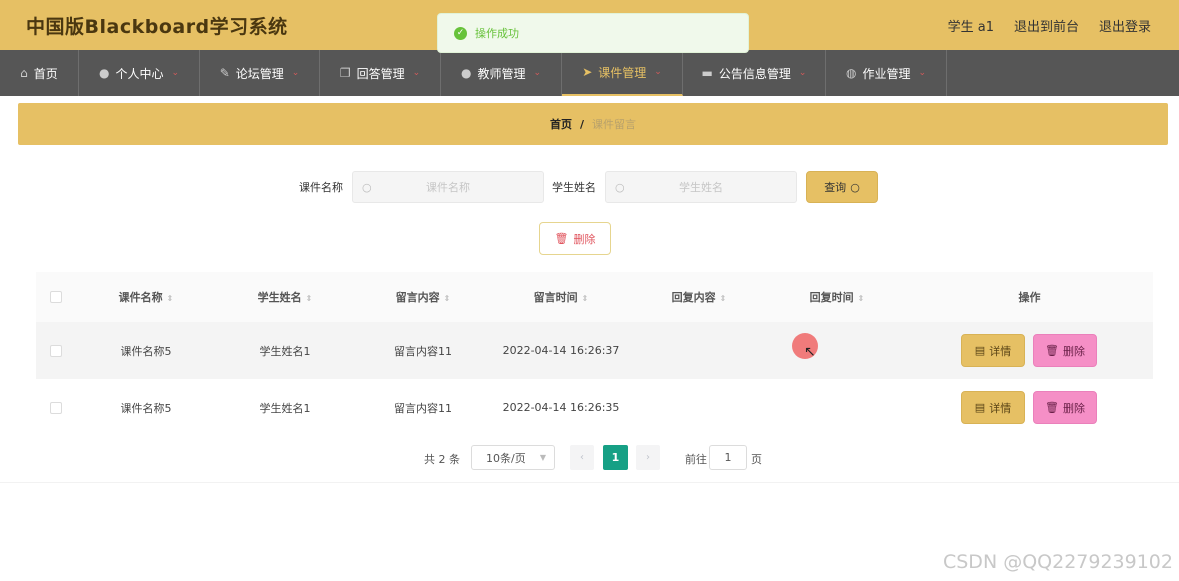  I want to click on user-icon: ●, so click(466, 73).